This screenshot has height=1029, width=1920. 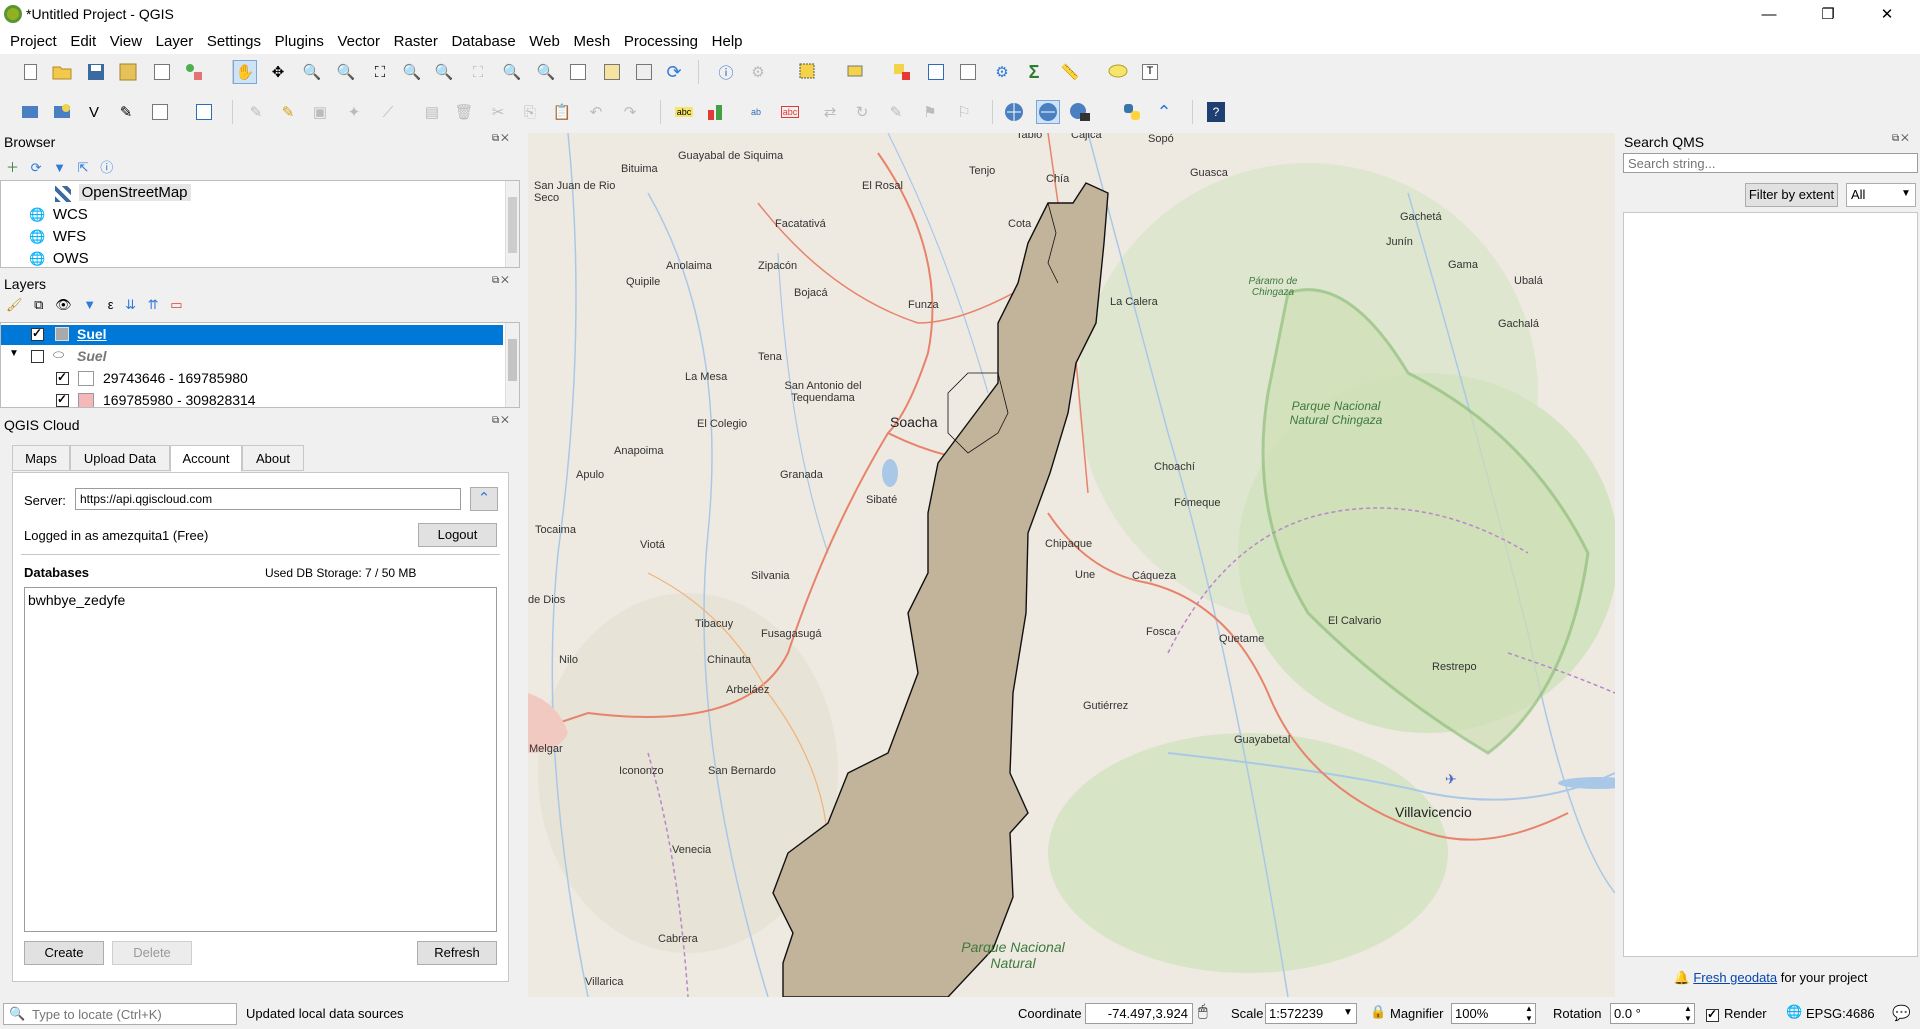 I want to click on menu-web: Web, so click(x=544, y=40).